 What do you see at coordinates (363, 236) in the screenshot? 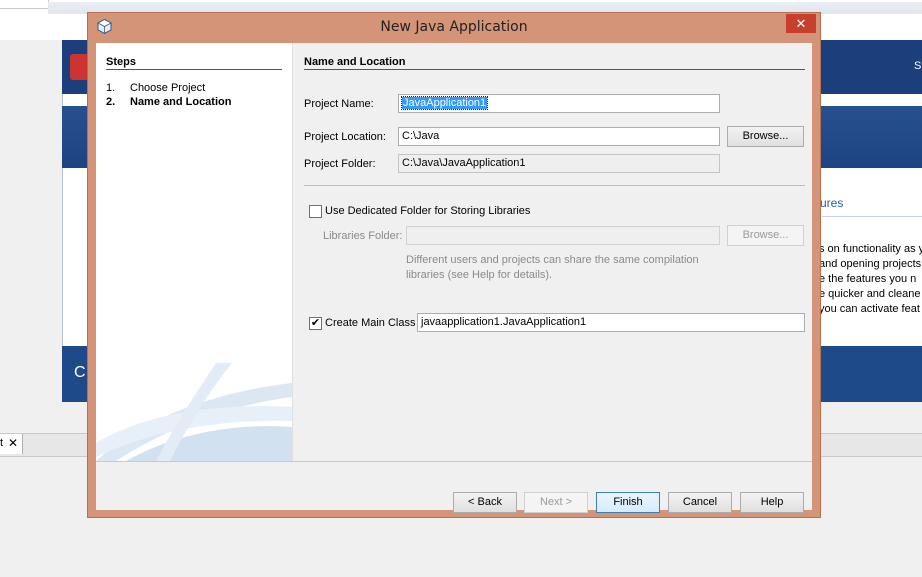
I see `libraries-folder-label: Libraries Folder:` at bounding box center [363, 236].